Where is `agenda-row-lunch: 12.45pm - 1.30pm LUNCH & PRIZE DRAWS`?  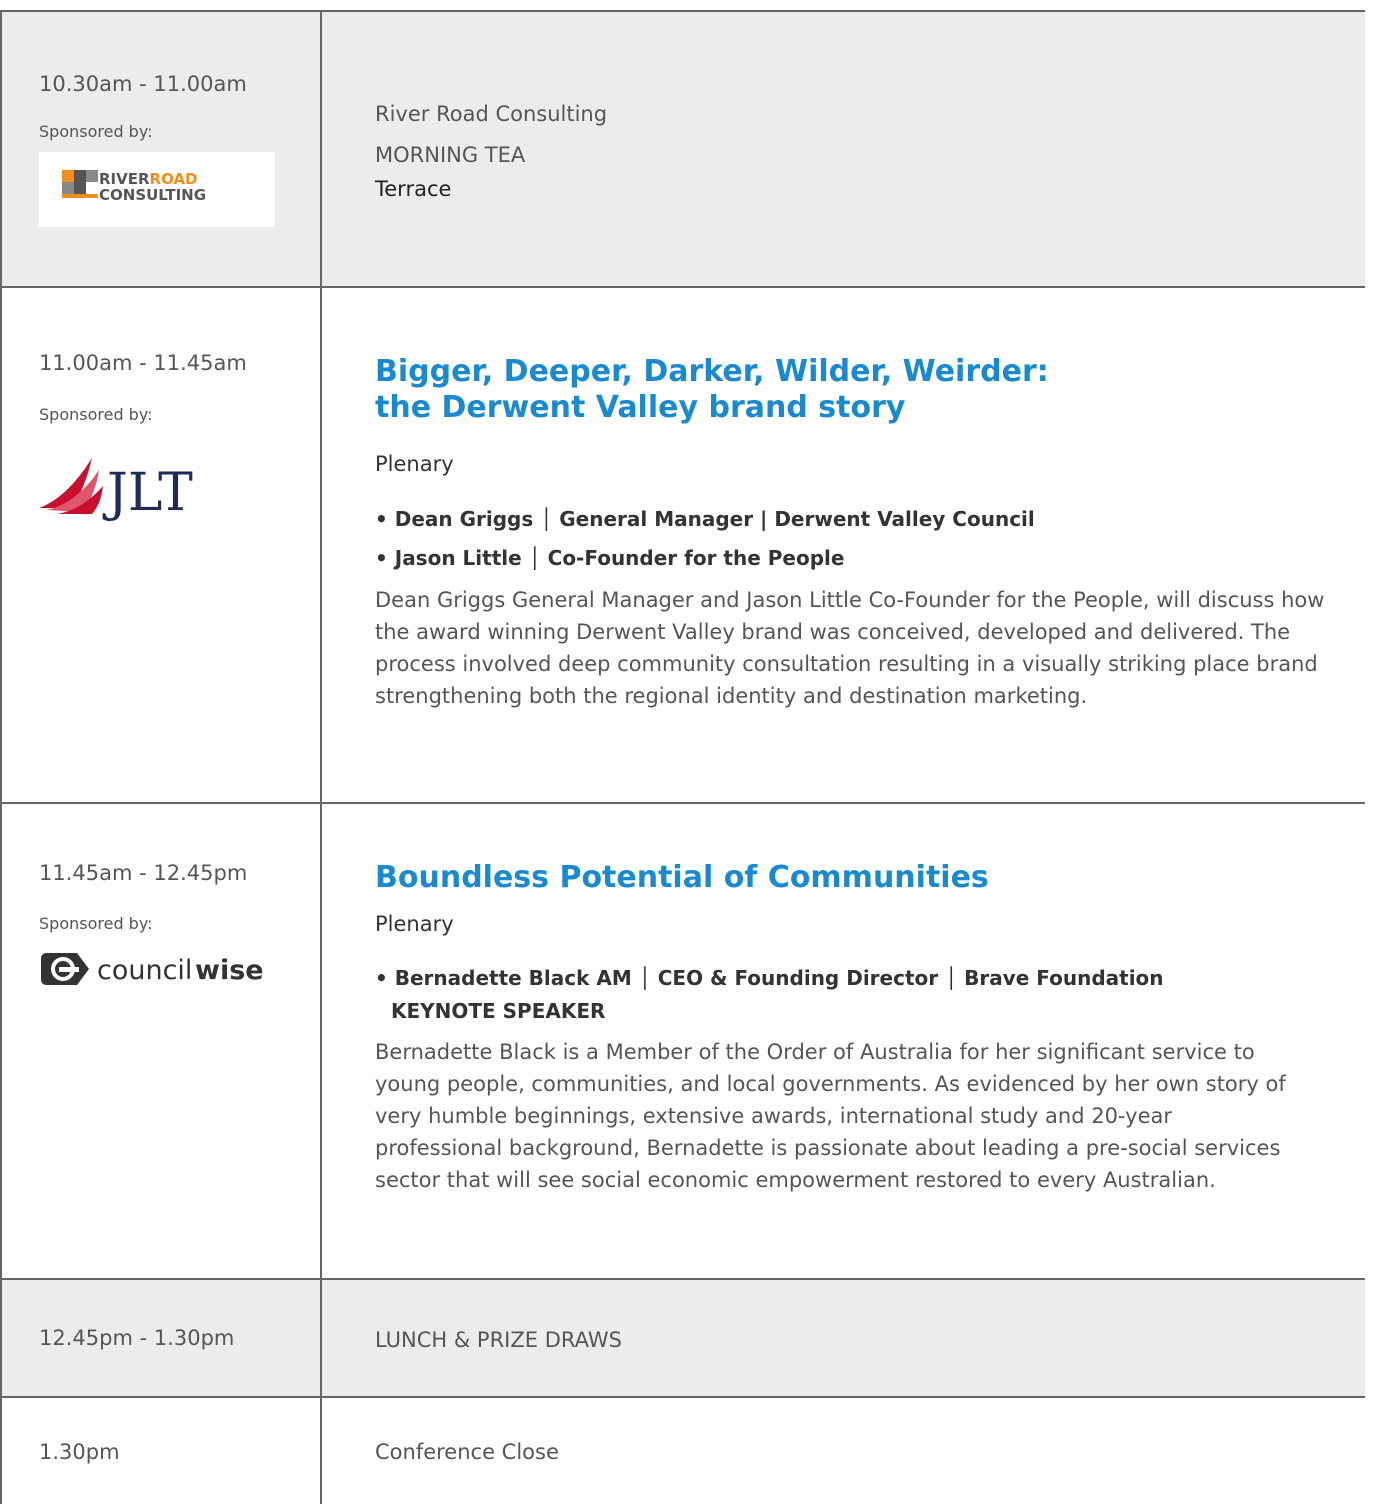
agenda-row-lunch: 12.45pm - 1.30pm LUNCH & PRIZE DRAWS is located at coordinates (682, 1337).